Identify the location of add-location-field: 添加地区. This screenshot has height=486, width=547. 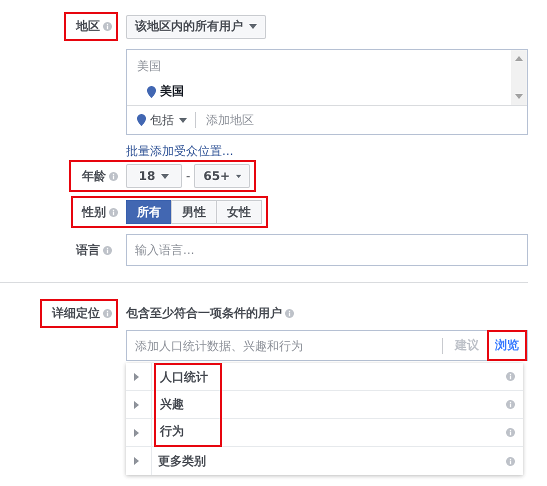
(360, 120).